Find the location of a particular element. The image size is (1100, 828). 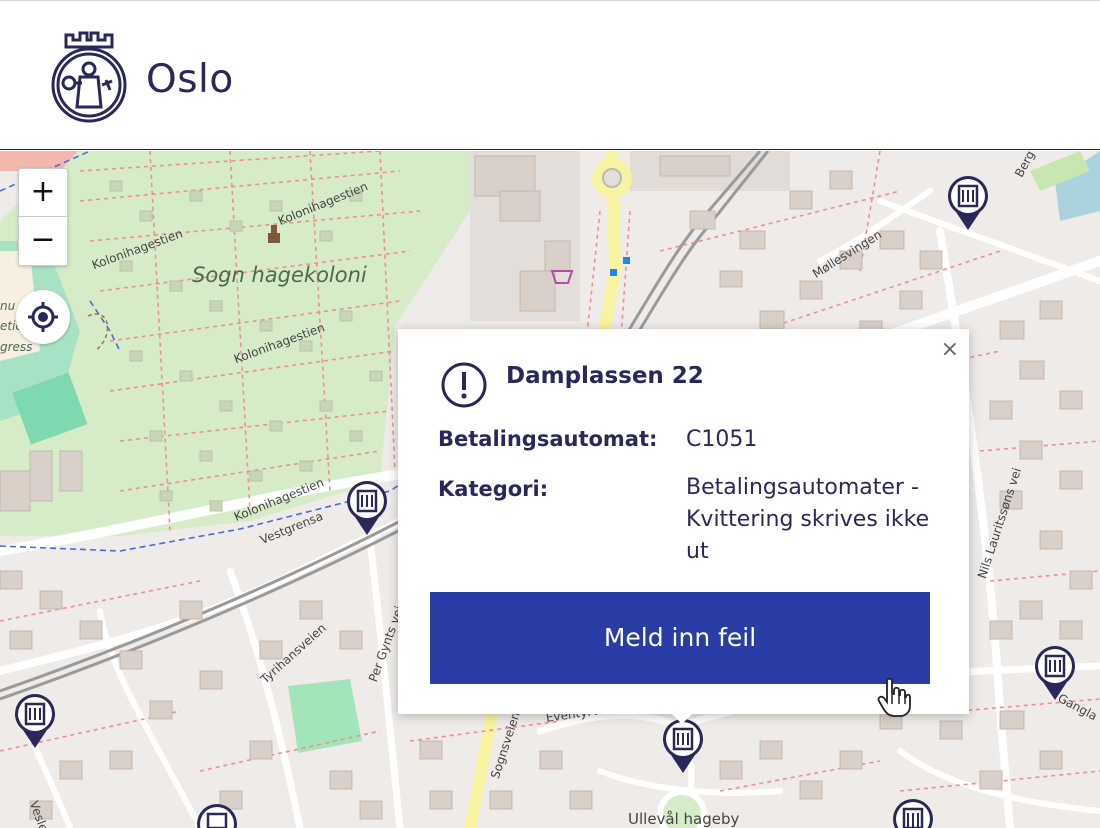

close-button: × is located at coordinates (950, 349).